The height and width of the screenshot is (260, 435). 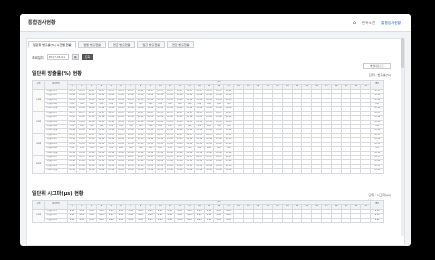 What do you see at coordinates (151, 44) in the screenshot?
I see `tab-month-release: 월간 방출현황` at bounding box center [151, 44].